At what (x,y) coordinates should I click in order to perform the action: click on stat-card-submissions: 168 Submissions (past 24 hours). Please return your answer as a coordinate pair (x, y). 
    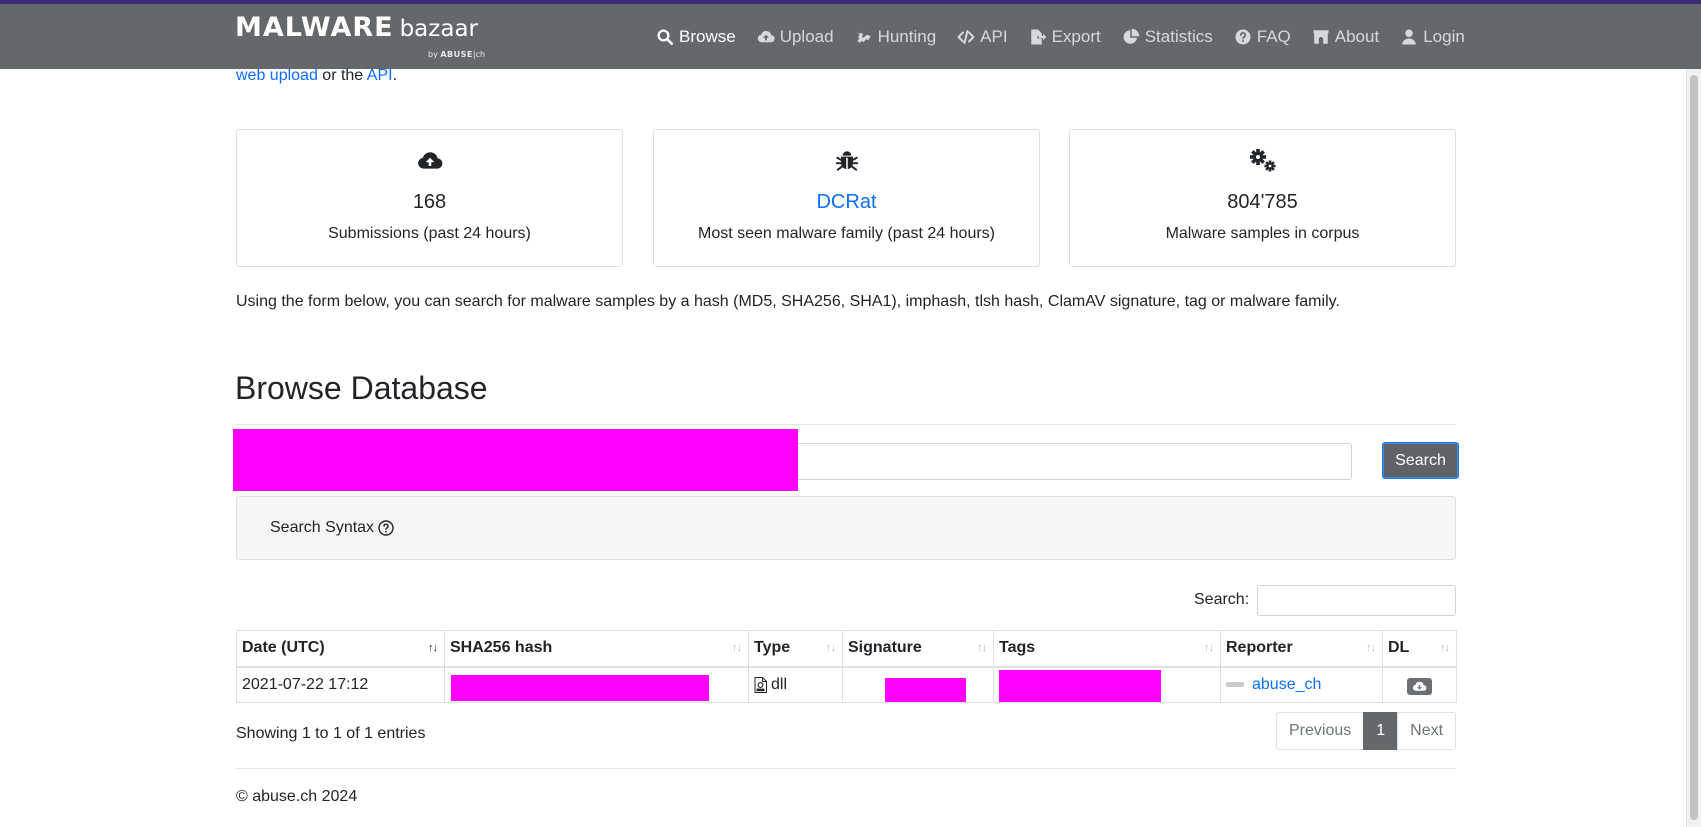
    Looking at the image, I should click on (429, 198).